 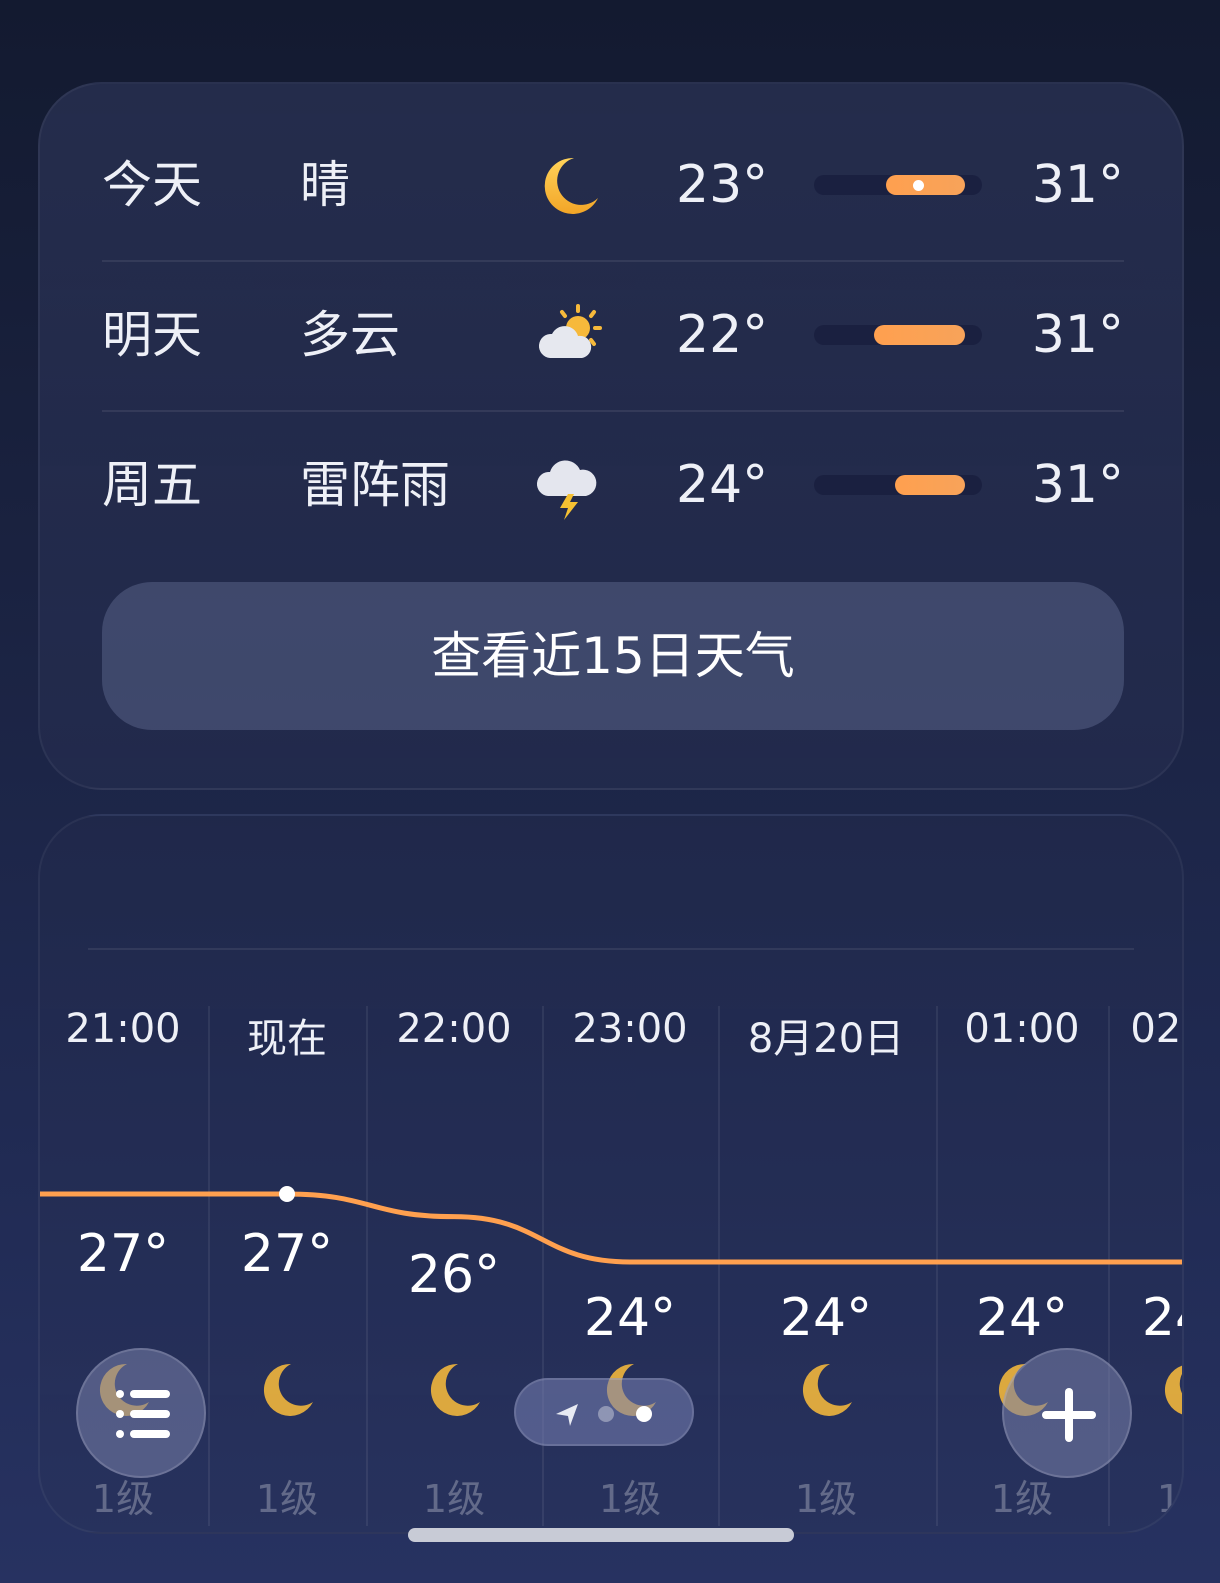 What do you see at coordinates (375, 485) in the screenshot?
I see `day-condition: 雷阵雨` at bounding box center [375, 485].